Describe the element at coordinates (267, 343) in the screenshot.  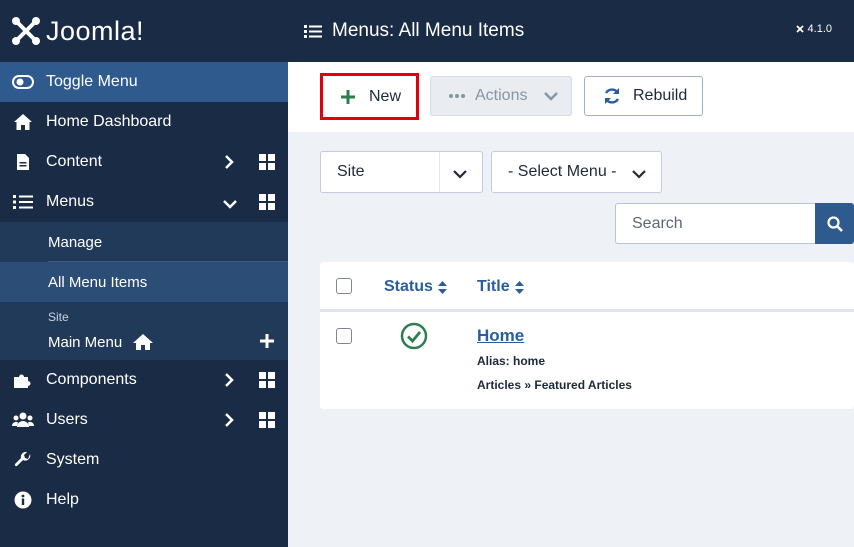
I see `add-menu-item-icon` at that location.